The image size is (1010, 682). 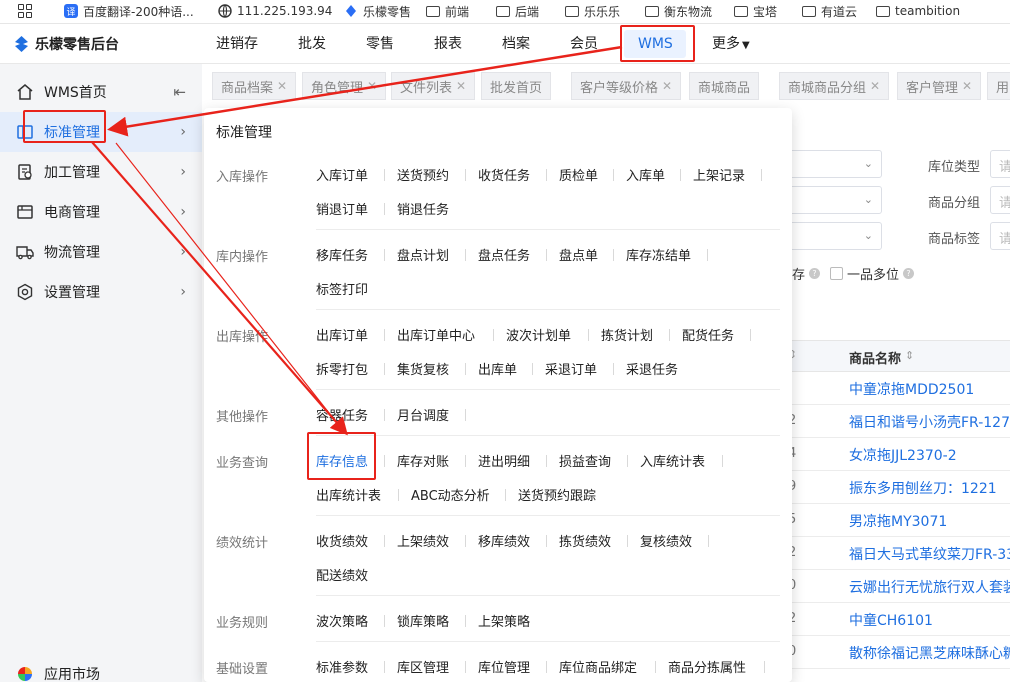 What do you see at coordinates (342, 254) in the screenshot?
I see `menu-link: 移库任务` at bounding box center [342, 254].